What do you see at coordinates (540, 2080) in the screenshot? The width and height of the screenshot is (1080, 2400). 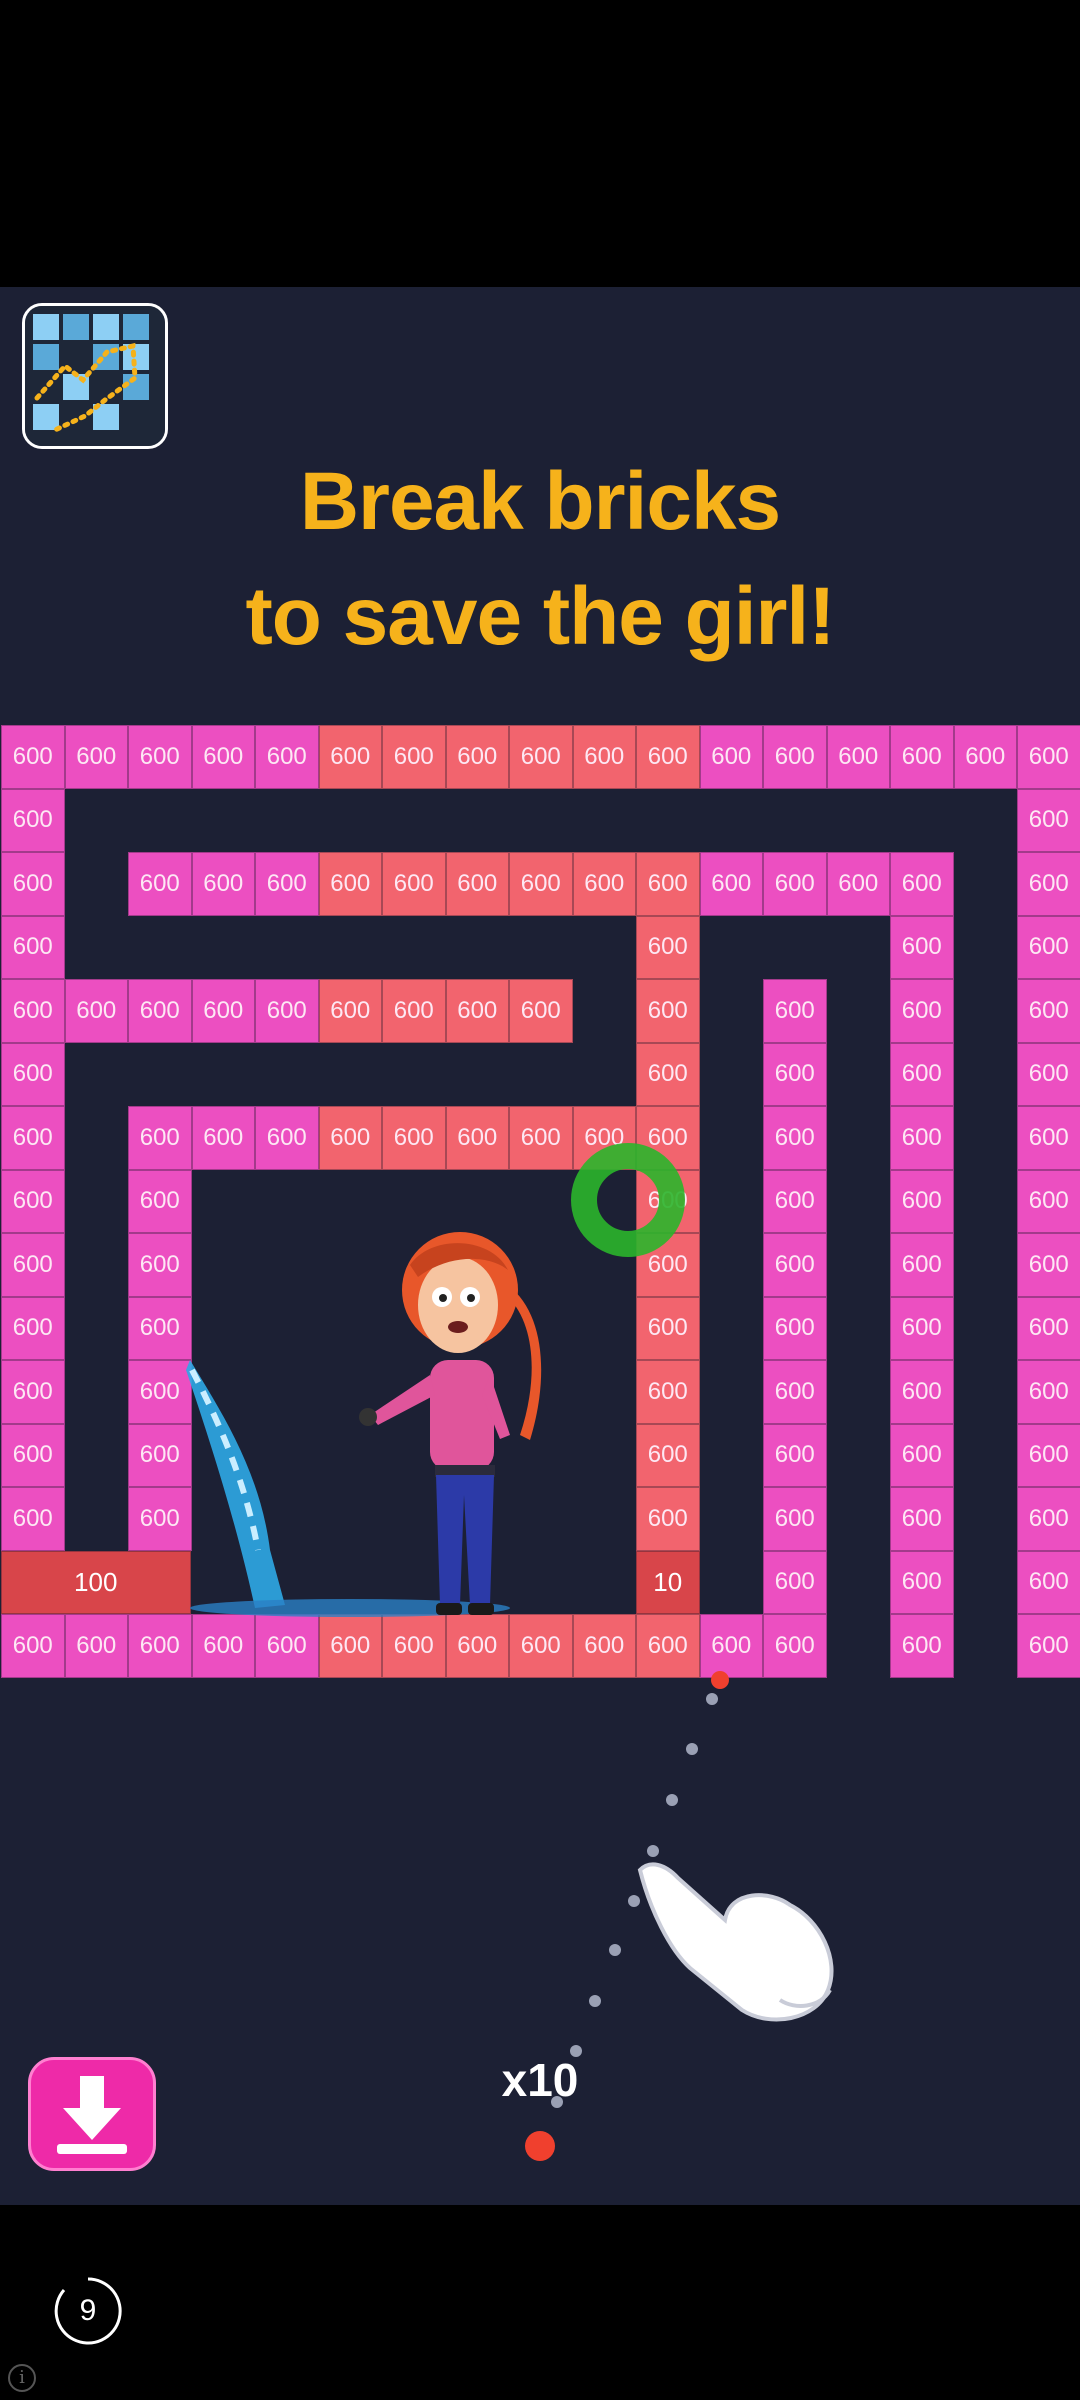 I see `ball-count: x10` at bounding box center [540, 2080].